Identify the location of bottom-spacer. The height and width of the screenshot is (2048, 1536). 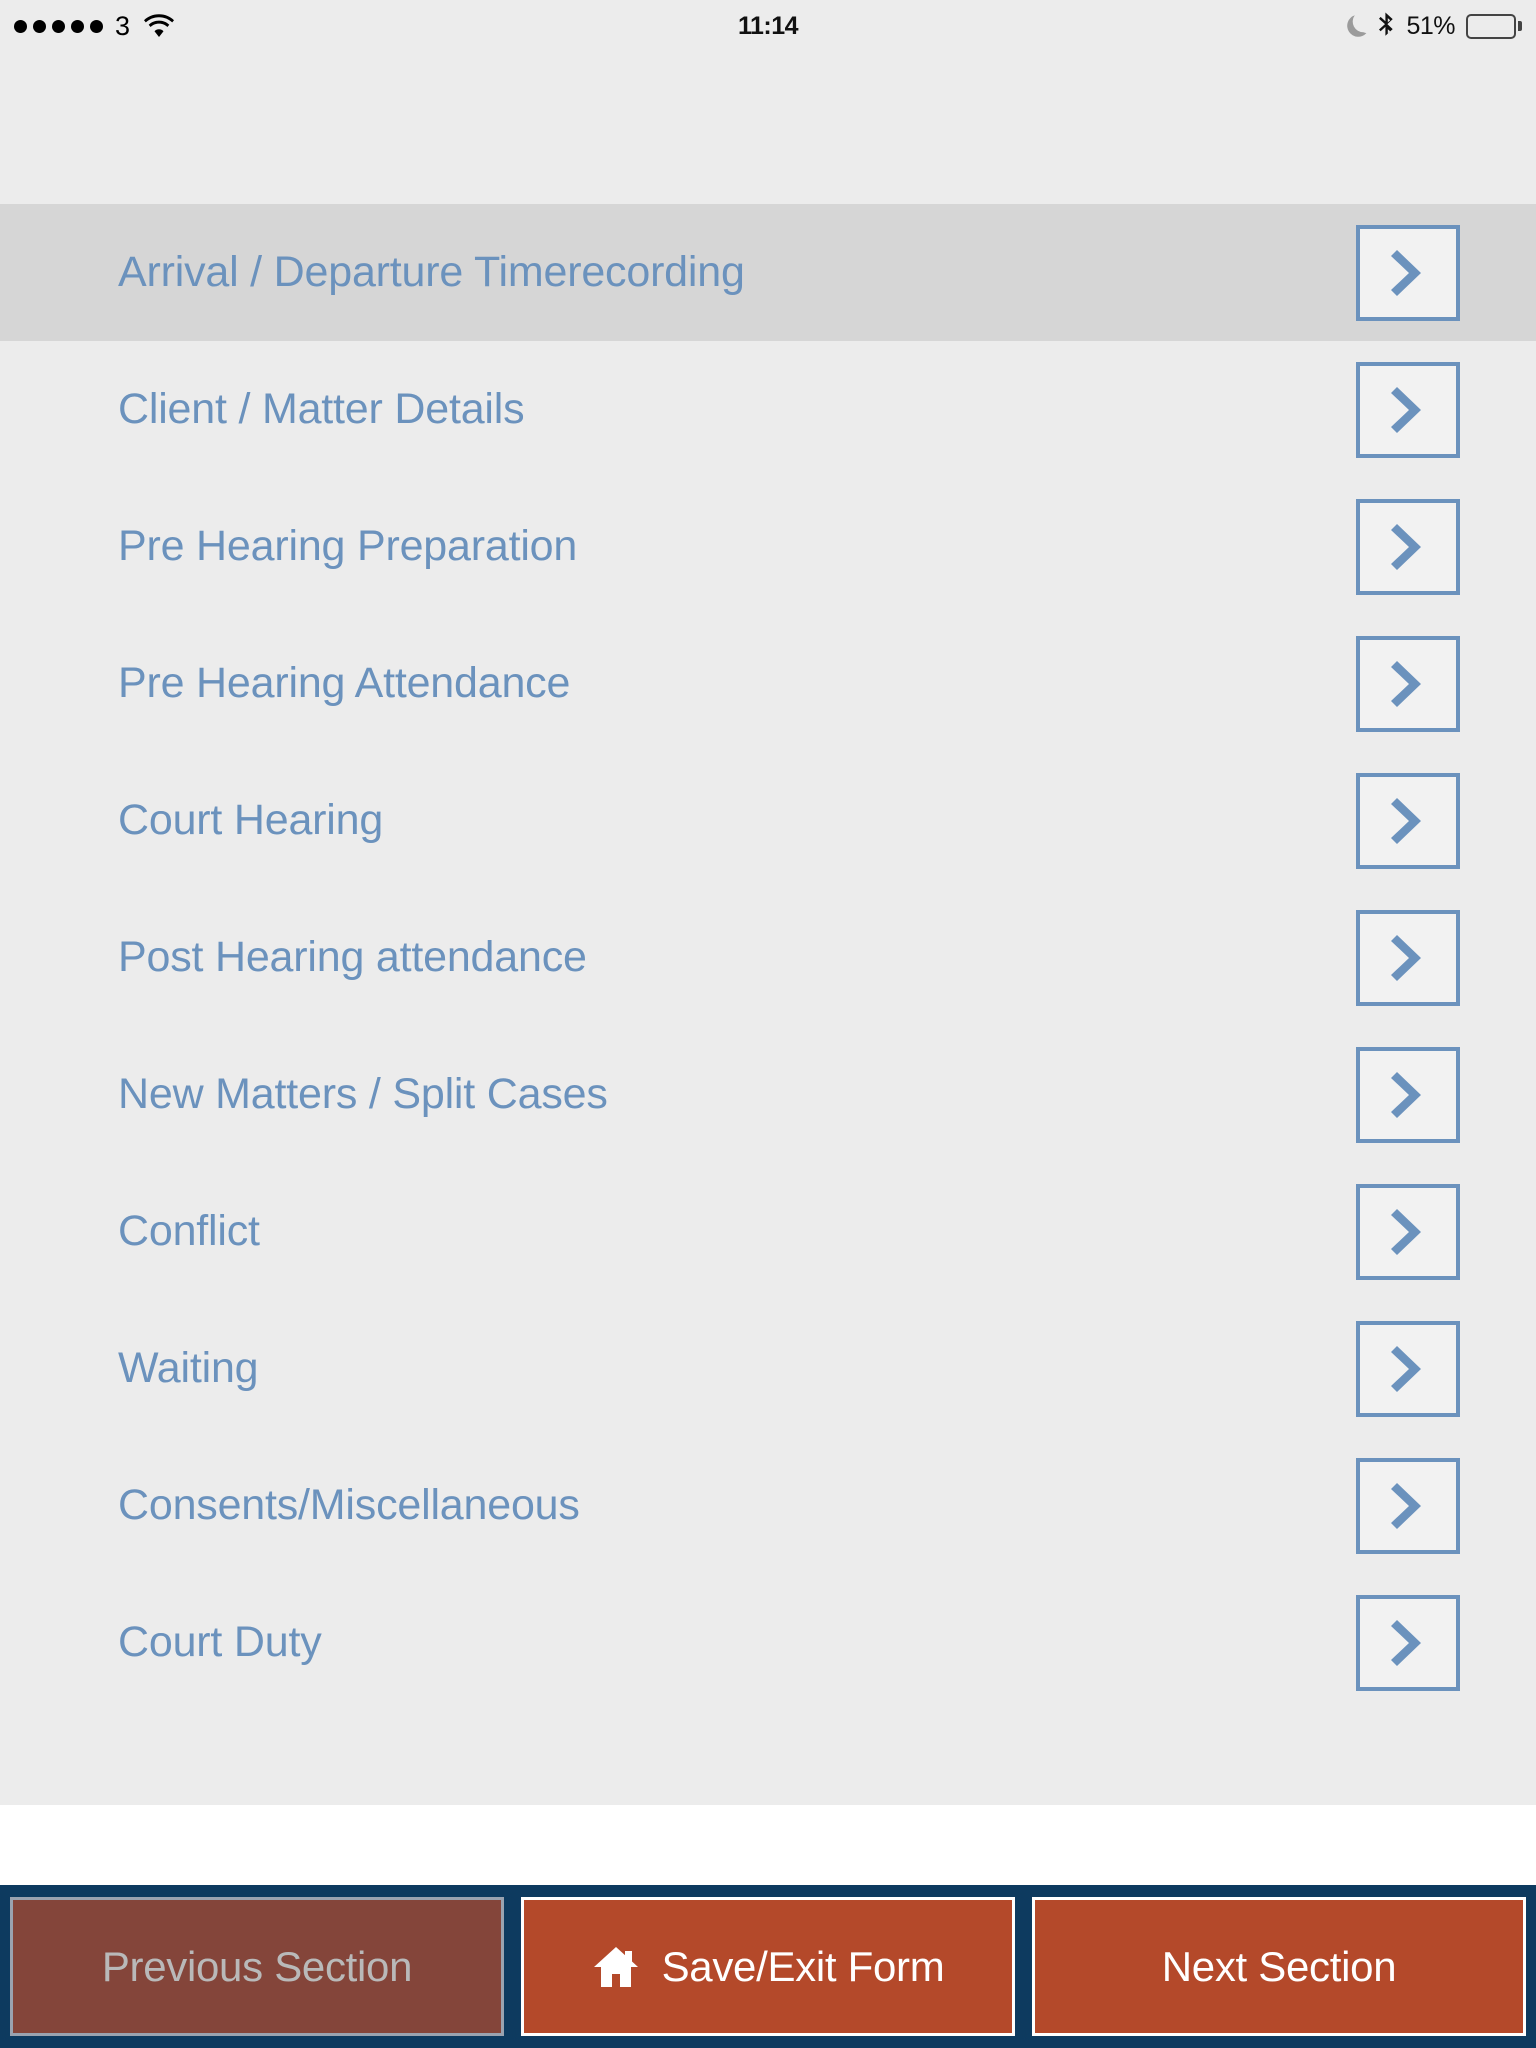
(768, 1845).